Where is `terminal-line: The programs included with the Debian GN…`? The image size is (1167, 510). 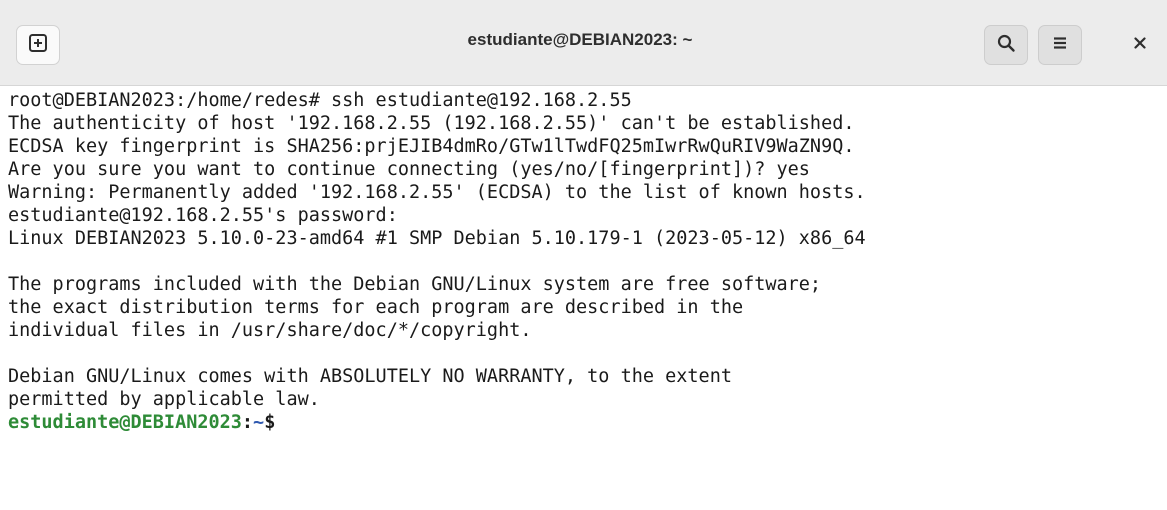
terminal-line: The programs included with the Debian GN… is located at coordinates (415, 284).